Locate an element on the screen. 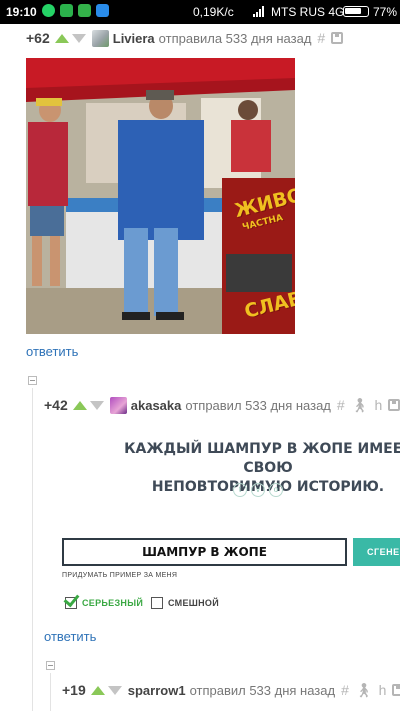 The image size is (400, 711). status-bar: 19:10 0,19K/c MTS RUS 4G 77% is located at coordinates (200, 12).